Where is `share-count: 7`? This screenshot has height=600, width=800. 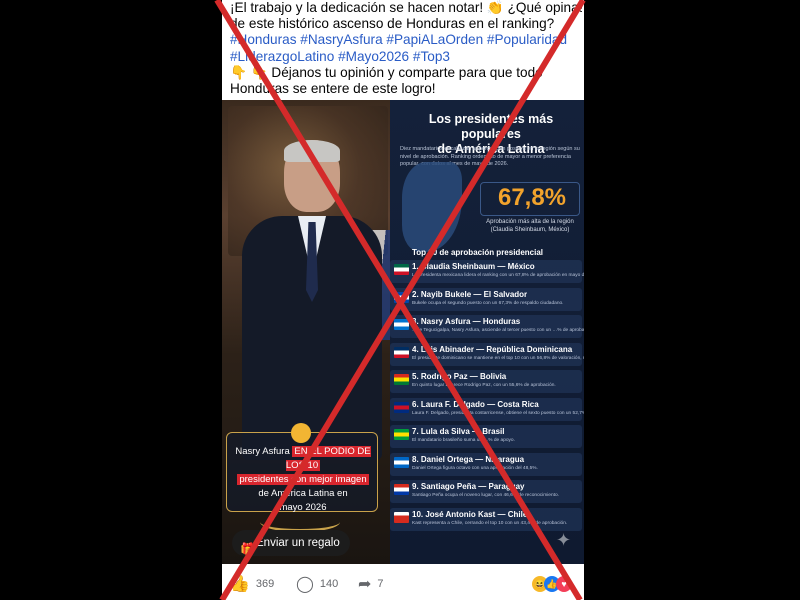 share-count: 7 is located at coordinates (380, 584).